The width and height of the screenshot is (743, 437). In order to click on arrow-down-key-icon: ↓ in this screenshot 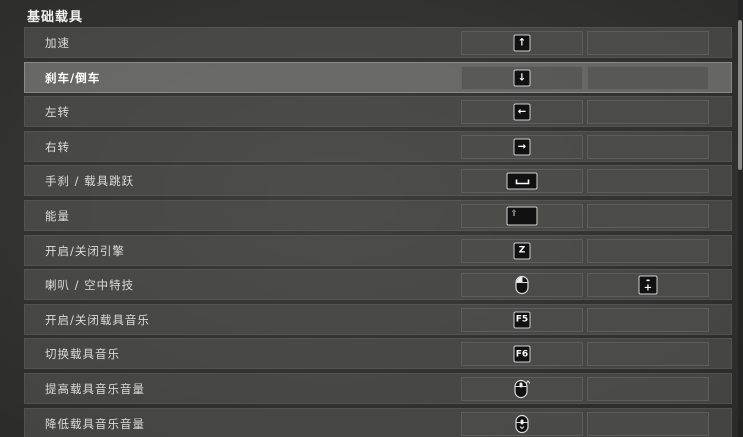, I will do `click(522, 78)`.